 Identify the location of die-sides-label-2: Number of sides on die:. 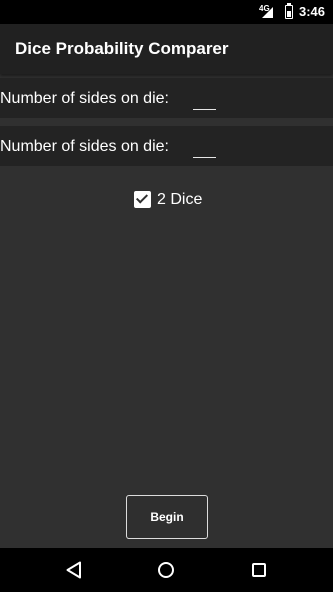
(84, 146).